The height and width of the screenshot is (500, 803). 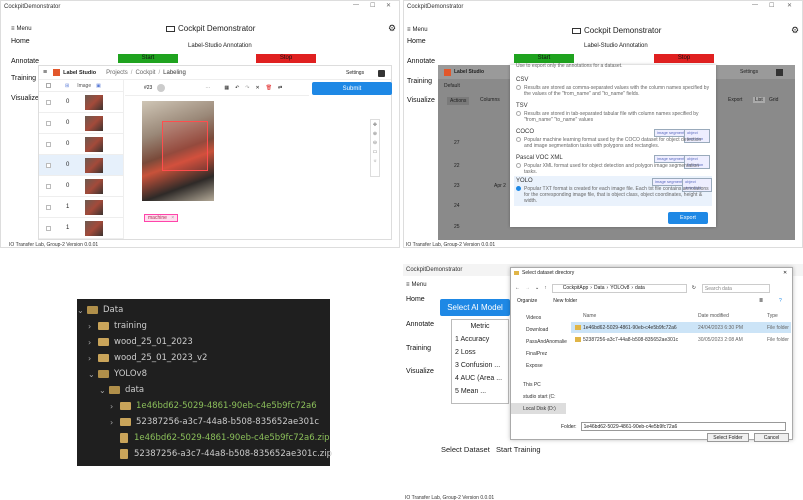 I want to click on table-row-selected: 0, so click(x=81, y=165).